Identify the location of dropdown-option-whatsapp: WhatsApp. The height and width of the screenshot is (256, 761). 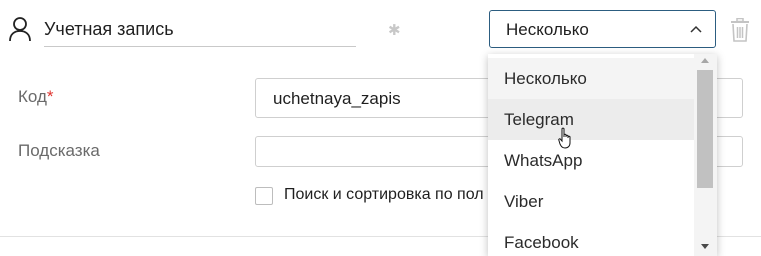
(591, 160).